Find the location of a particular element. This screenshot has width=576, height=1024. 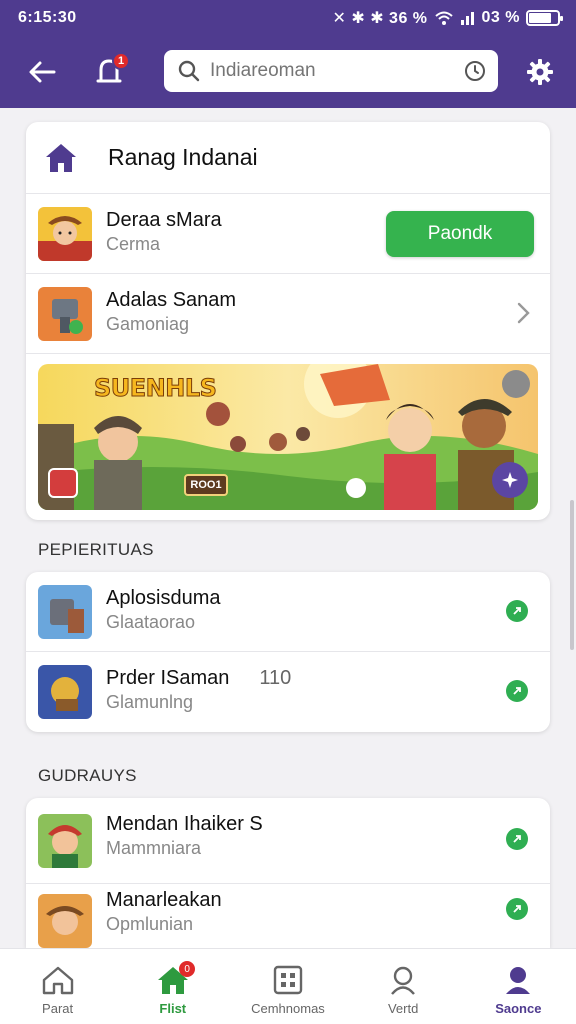

featured-title: Ranag Indanai is located at coordinates (183, 157).